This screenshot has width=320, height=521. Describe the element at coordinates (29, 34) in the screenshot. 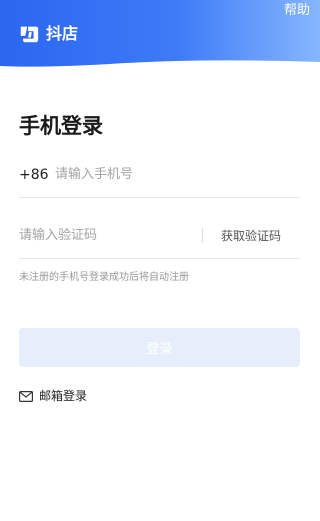

I see `doudian-logo-icon` at that location.